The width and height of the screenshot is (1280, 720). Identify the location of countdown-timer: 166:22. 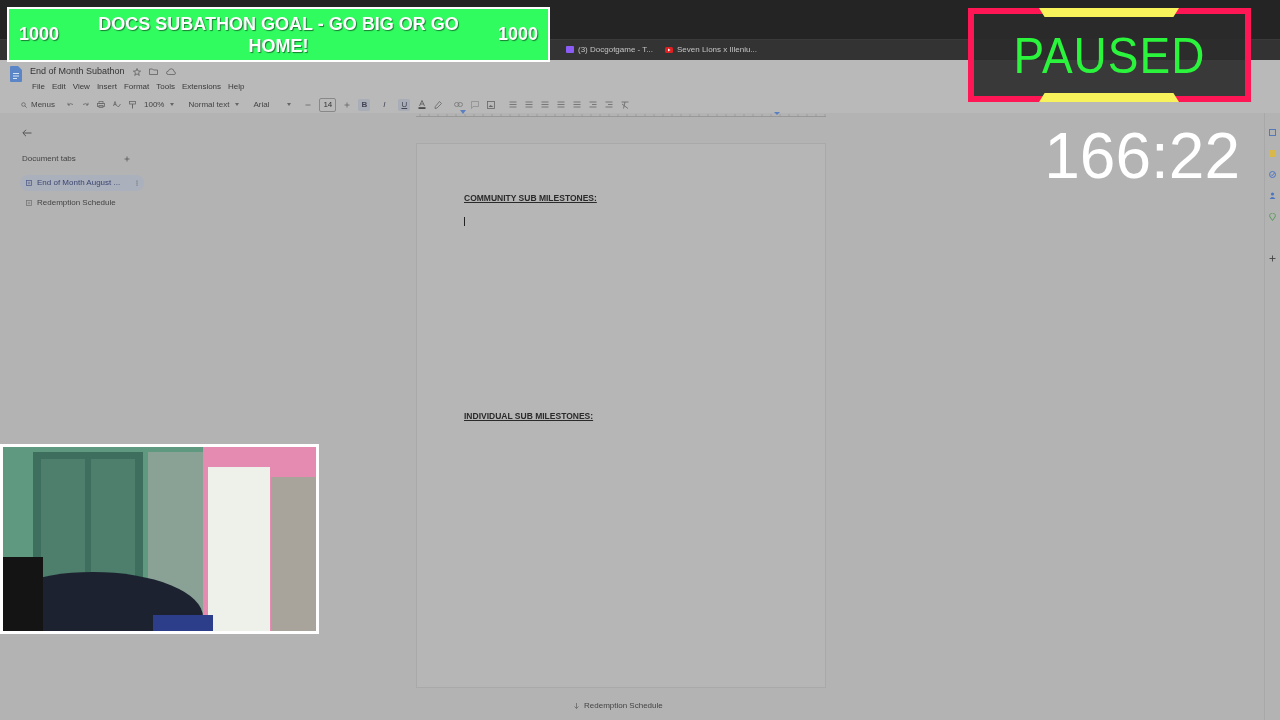
(1142, 156).